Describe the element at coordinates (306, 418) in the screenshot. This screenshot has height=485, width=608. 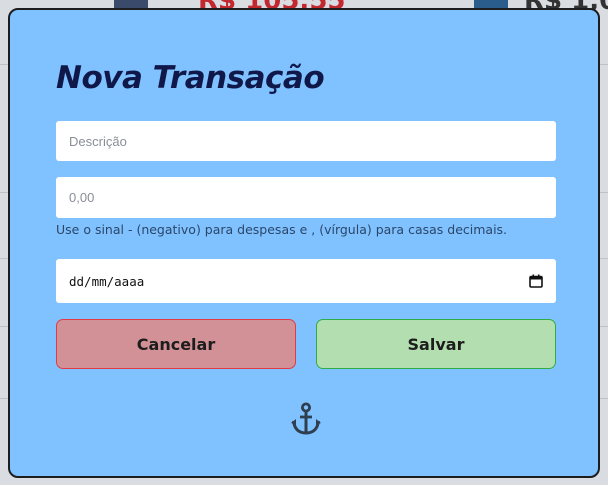
I see `anchor-icon` at that location.